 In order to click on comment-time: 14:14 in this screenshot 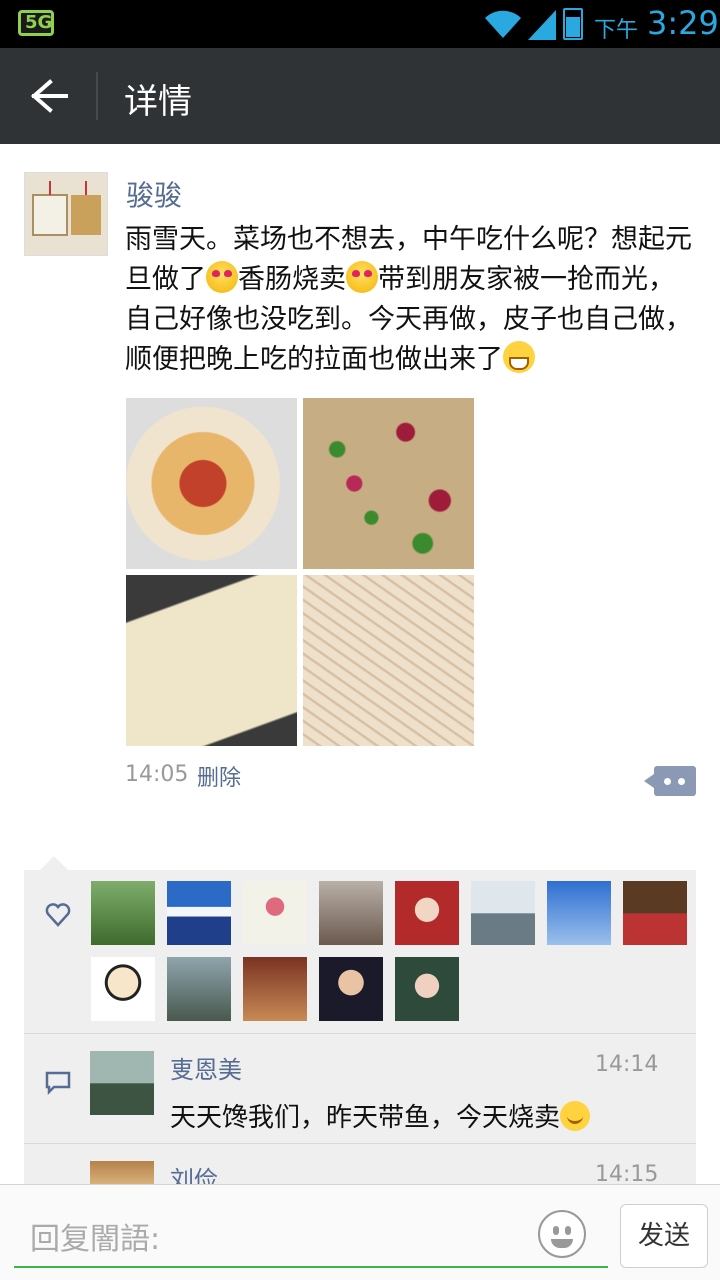, I will do `click(627, 1064)`.